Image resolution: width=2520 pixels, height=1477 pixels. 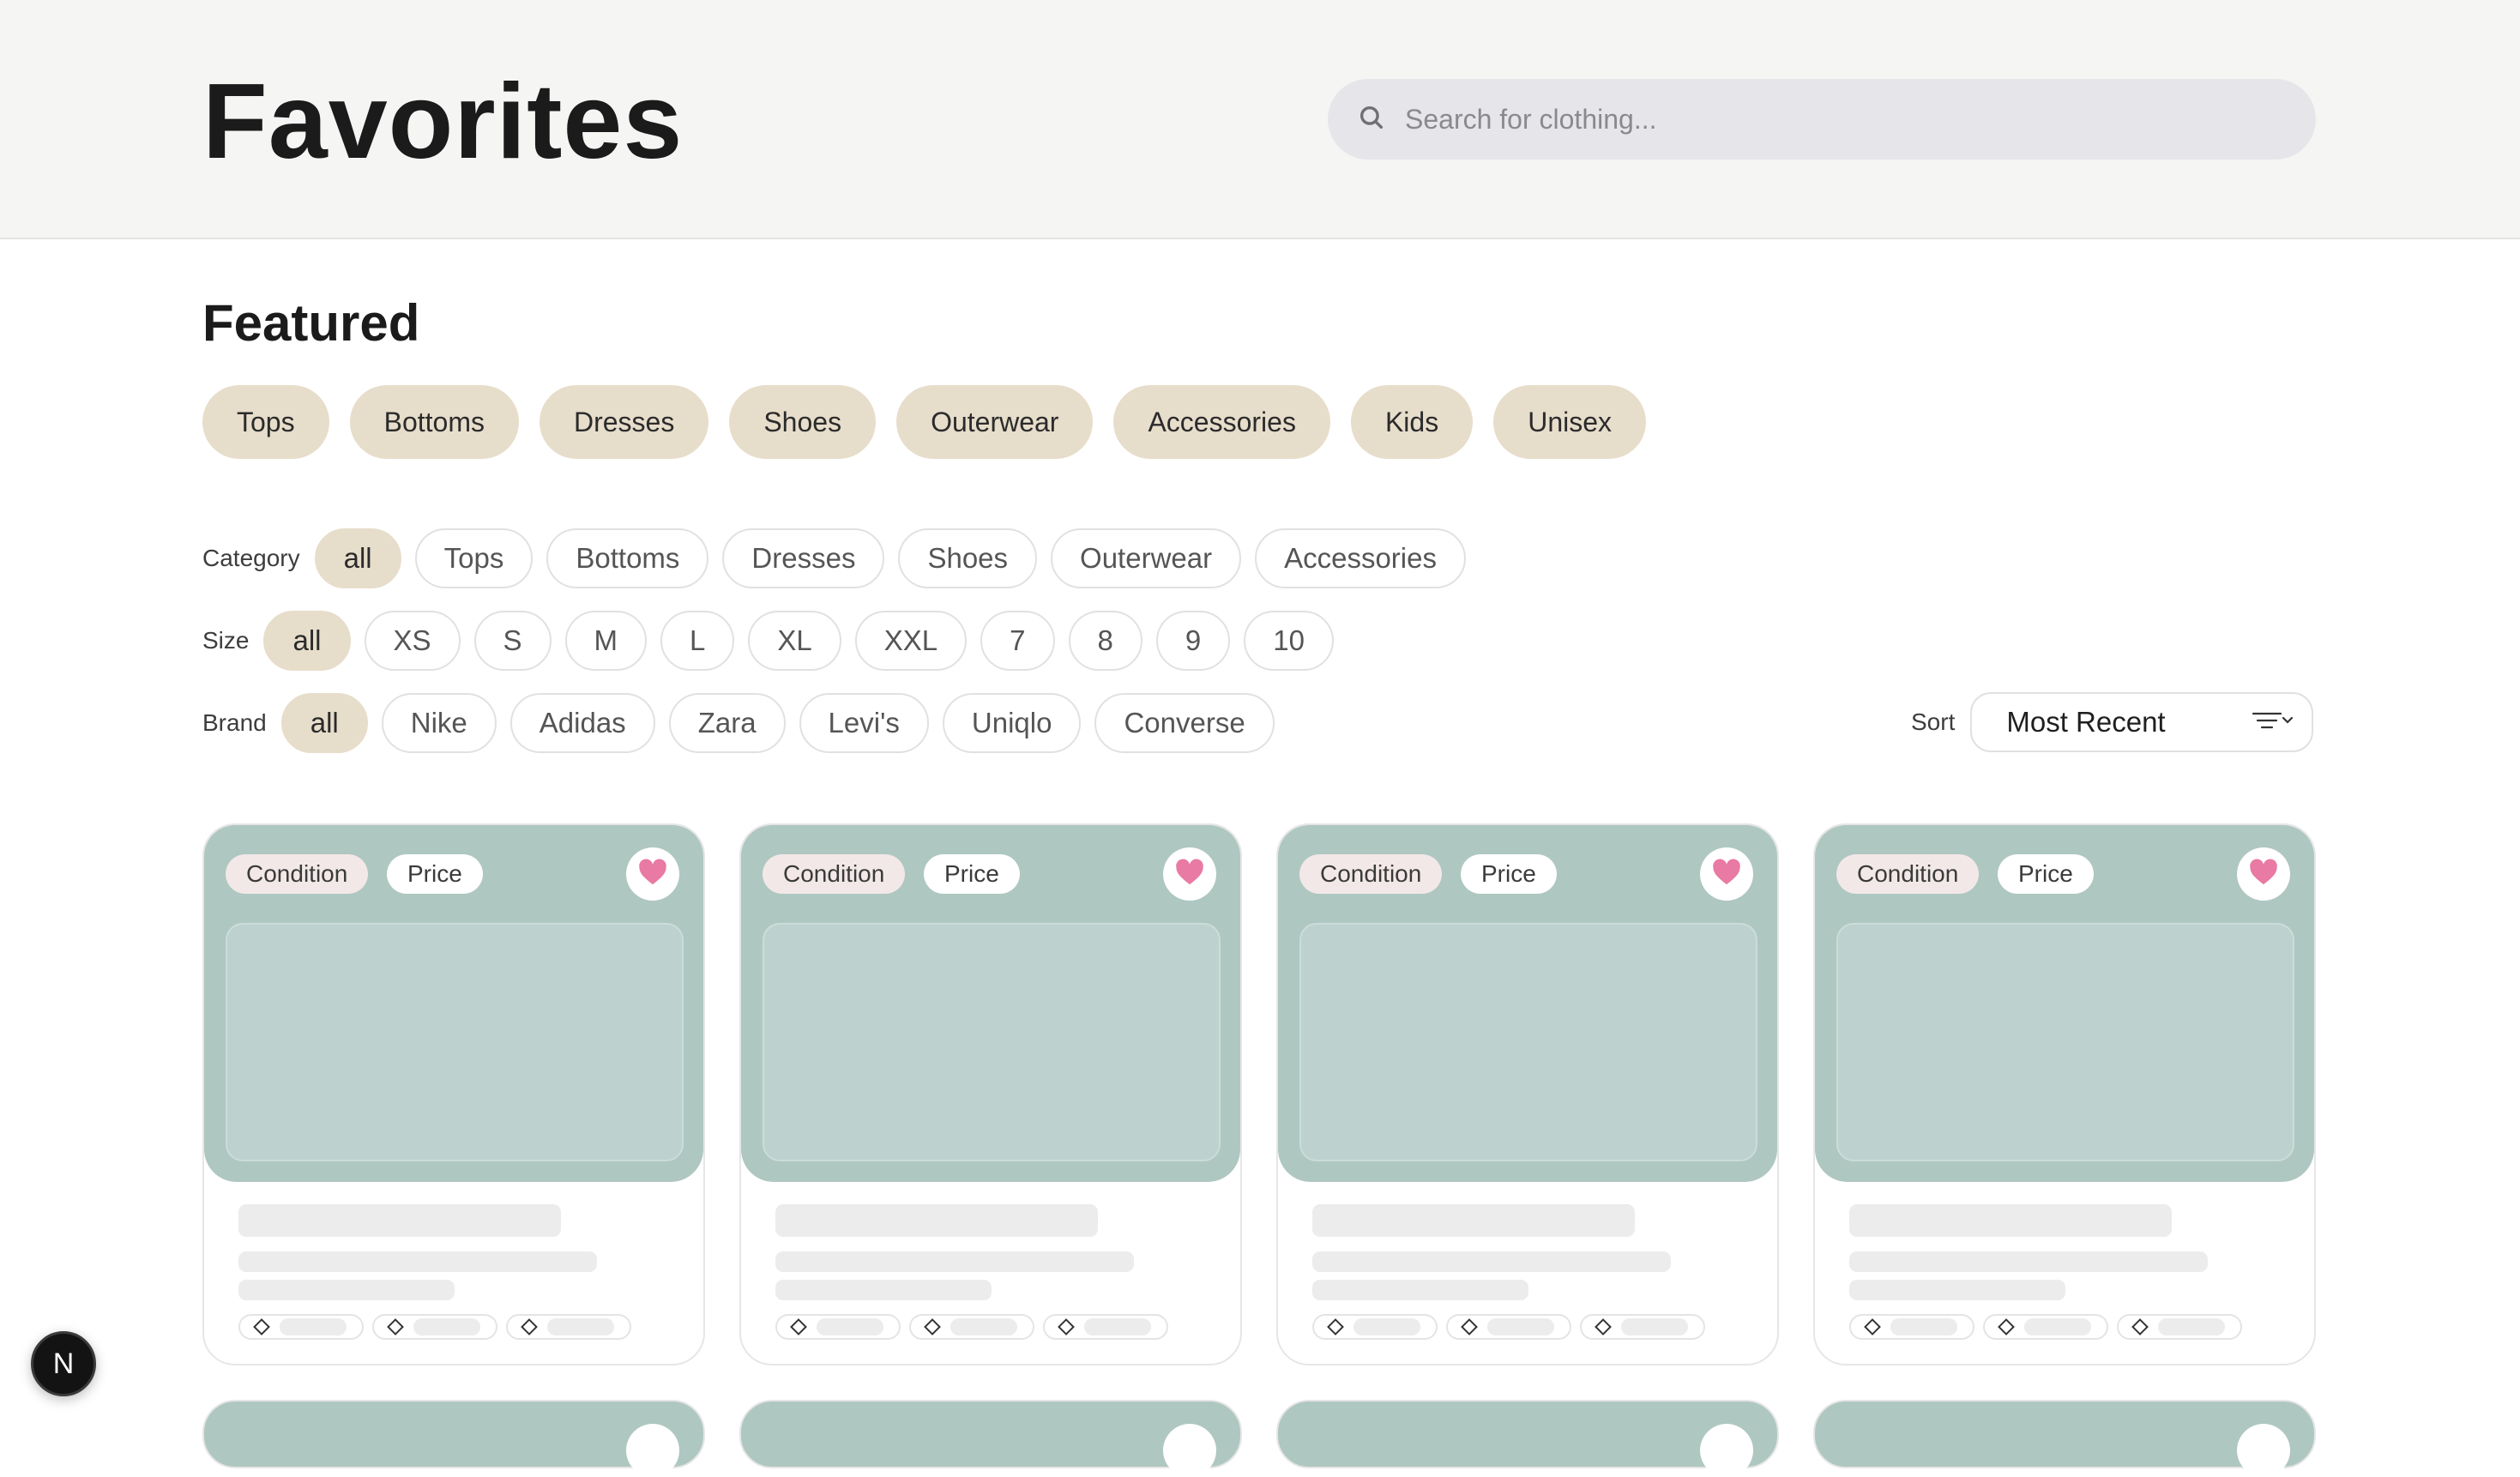 I want to click on category-chip-shoes: Shoes, so click(x=968, y=558).